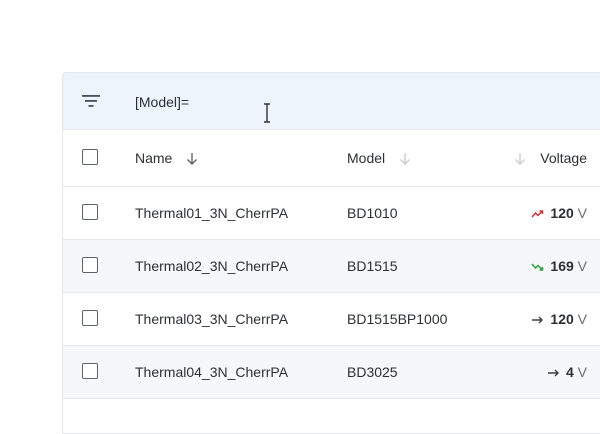  Describe the element at coordinates (90, 157) in the screenshot. I see `select-all-checkbox` at that location.